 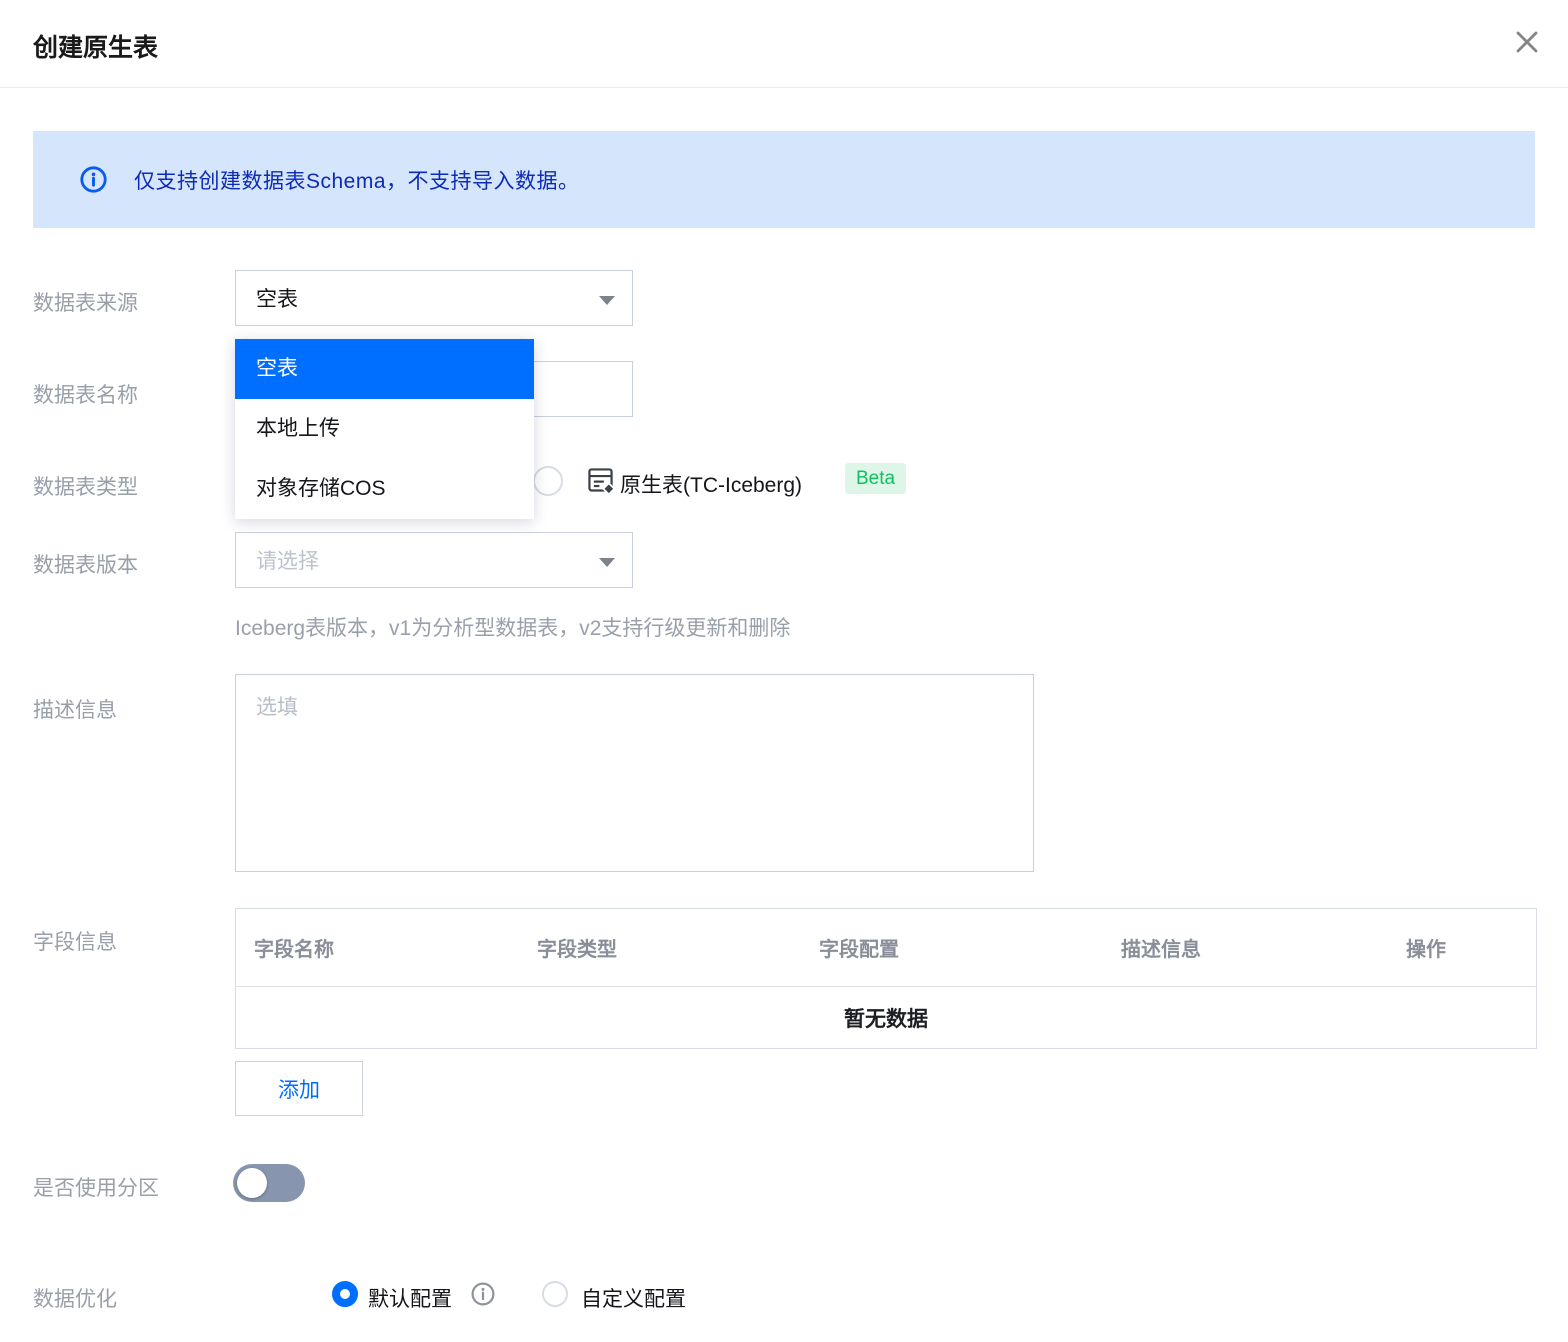 What do you see at coordinates (345, 1294) in the screenshot?
I see `radio-default-config` at bounding box center [345, 1294].